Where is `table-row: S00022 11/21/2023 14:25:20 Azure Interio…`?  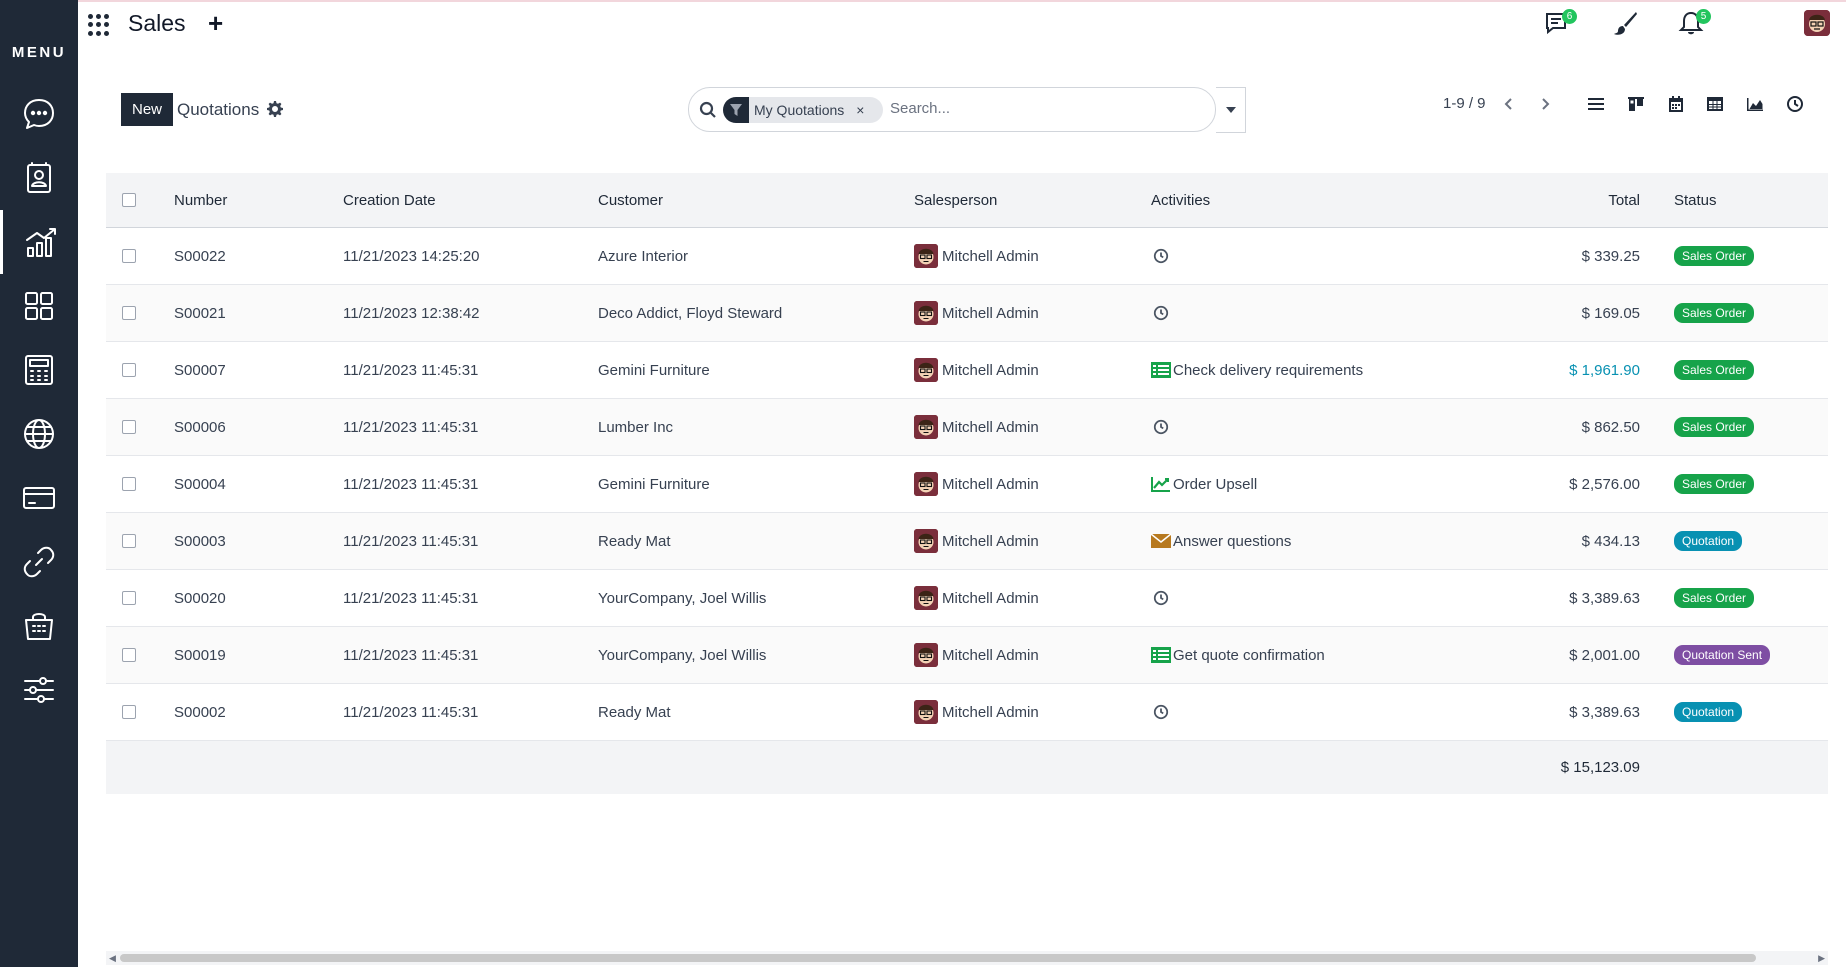 table-row: S00022 11/21/2023 14:25:20 Azure Interio… is located at coordinates (967, 256).